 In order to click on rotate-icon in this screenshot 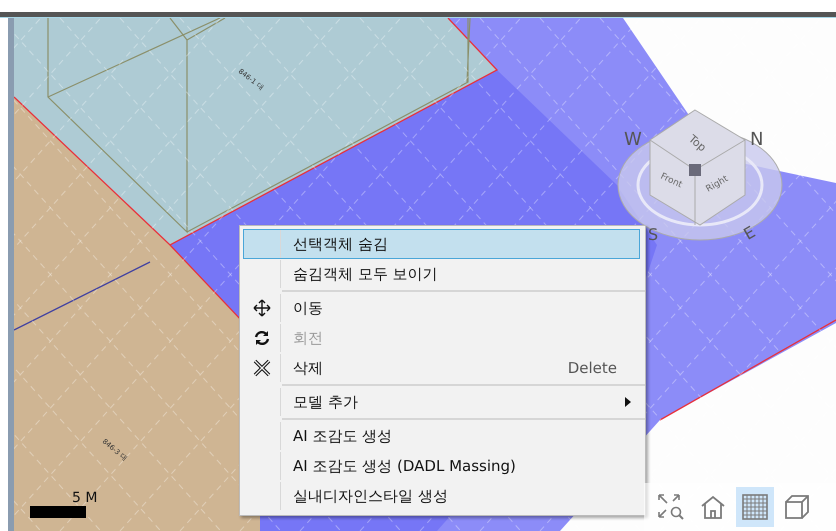, I will do `click(262, 338)`.